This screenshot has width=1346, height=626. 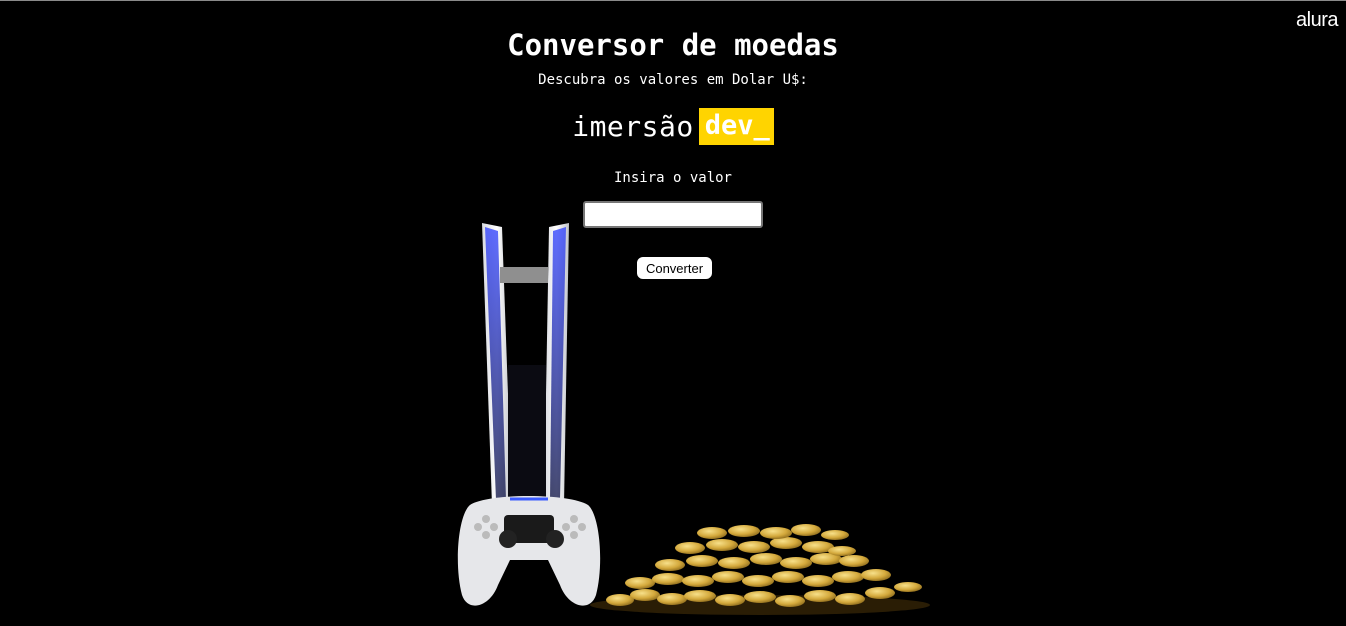 What do you see at coordinates (672, 178) in the screenshot?
I see `value-label: Insira o valor` at bounding box center [672, 178].